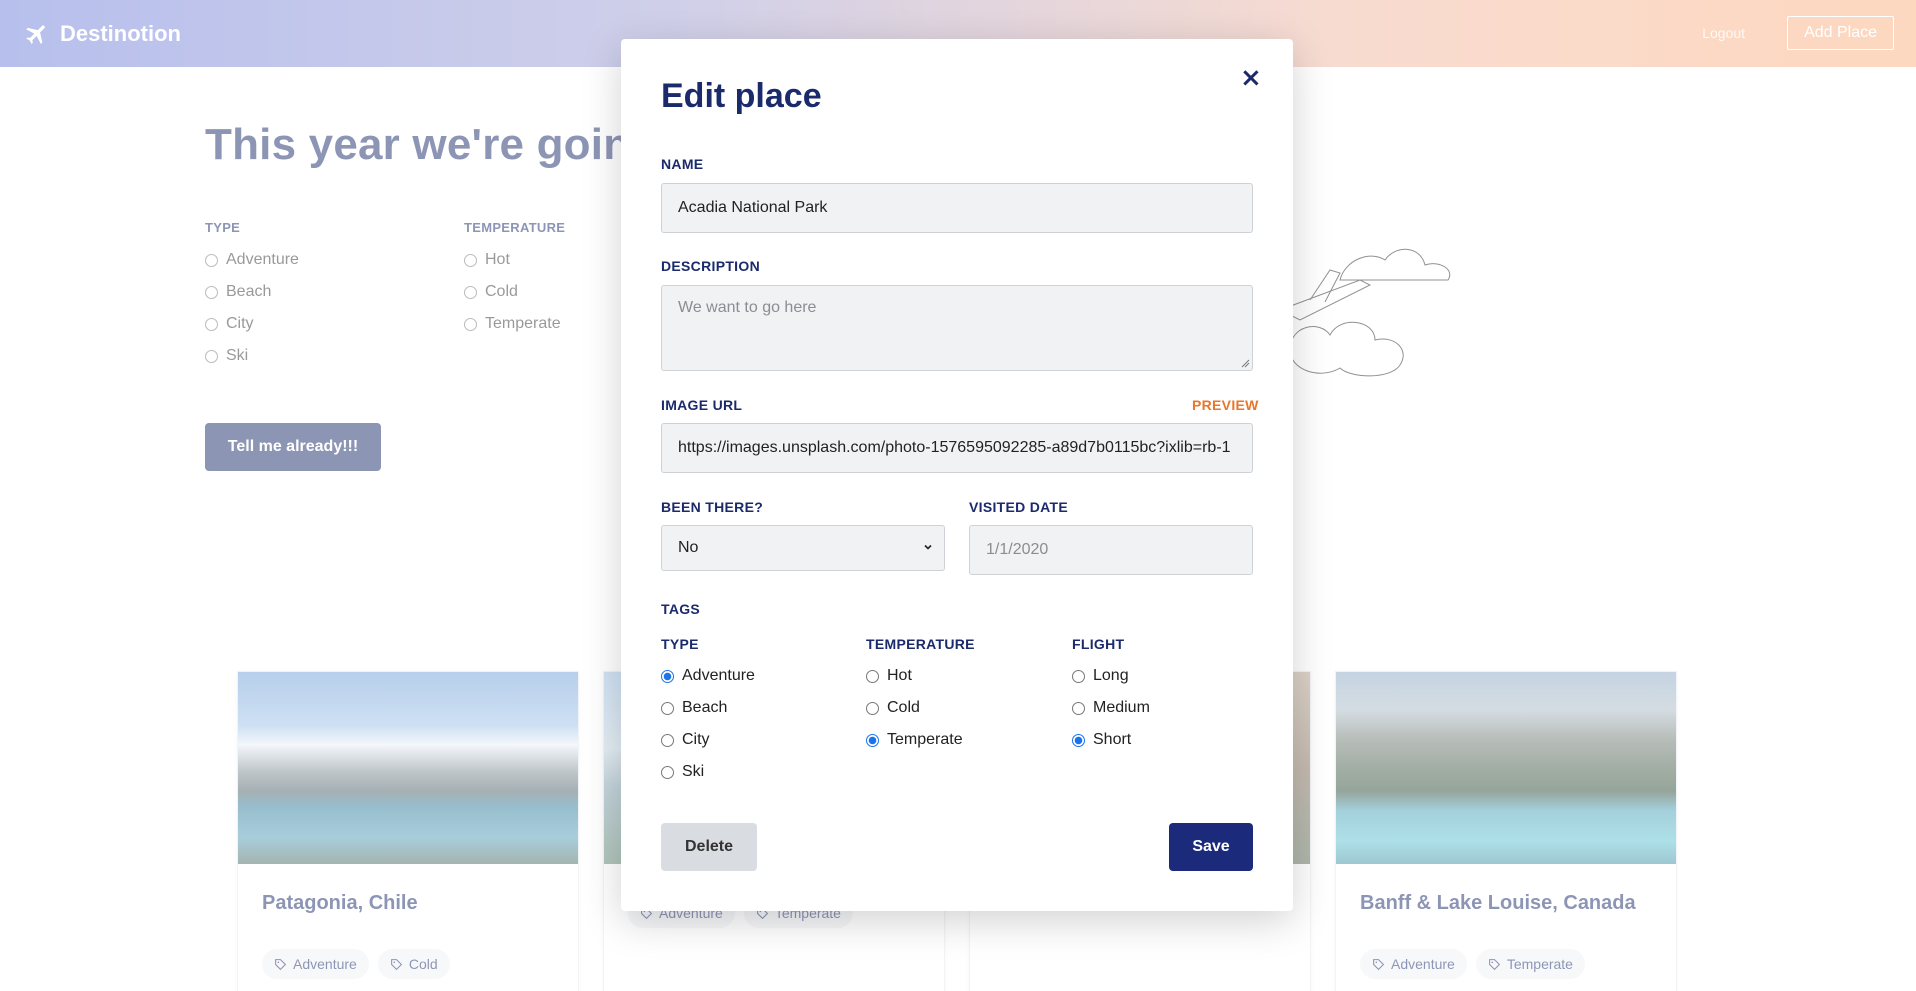 Image resolution: width=1916 pixels, height=991 pixels. Describe the element at coordinates (681, 609) in the screenshot. I see `tags-label: TAGS` at that location.